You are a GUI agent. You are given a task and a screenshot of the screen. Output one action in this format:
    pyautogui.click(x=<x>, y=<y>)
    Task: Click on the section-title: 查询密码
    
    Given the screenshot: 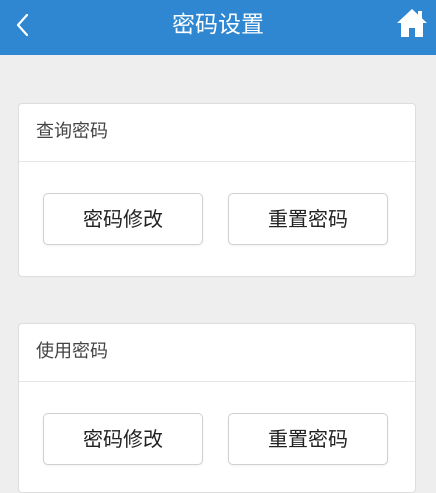 What is the action you would take?
    pyautogui.click(x=72, y=131)
    